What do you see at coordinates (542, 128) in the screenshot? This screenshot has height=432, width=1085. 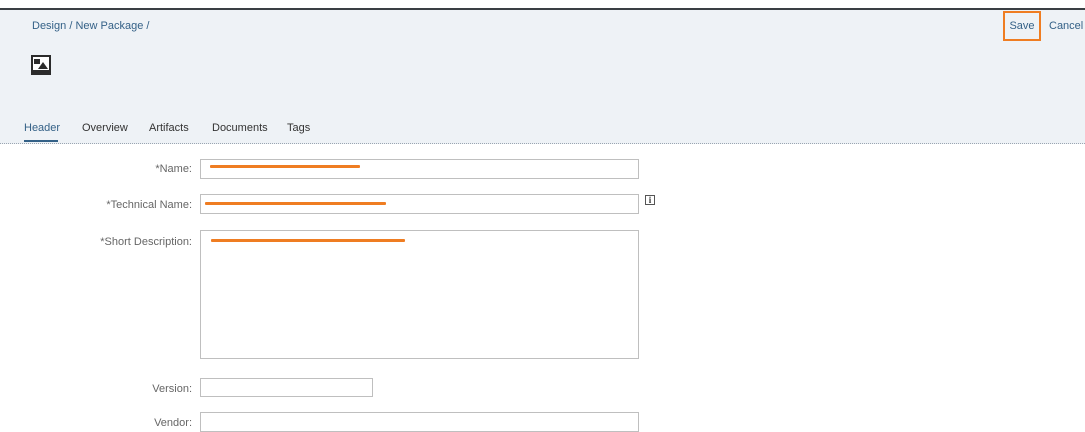 I see `tab-bar: Header Overview Artifacts Documents Tags` at bounding box center [542, 128].